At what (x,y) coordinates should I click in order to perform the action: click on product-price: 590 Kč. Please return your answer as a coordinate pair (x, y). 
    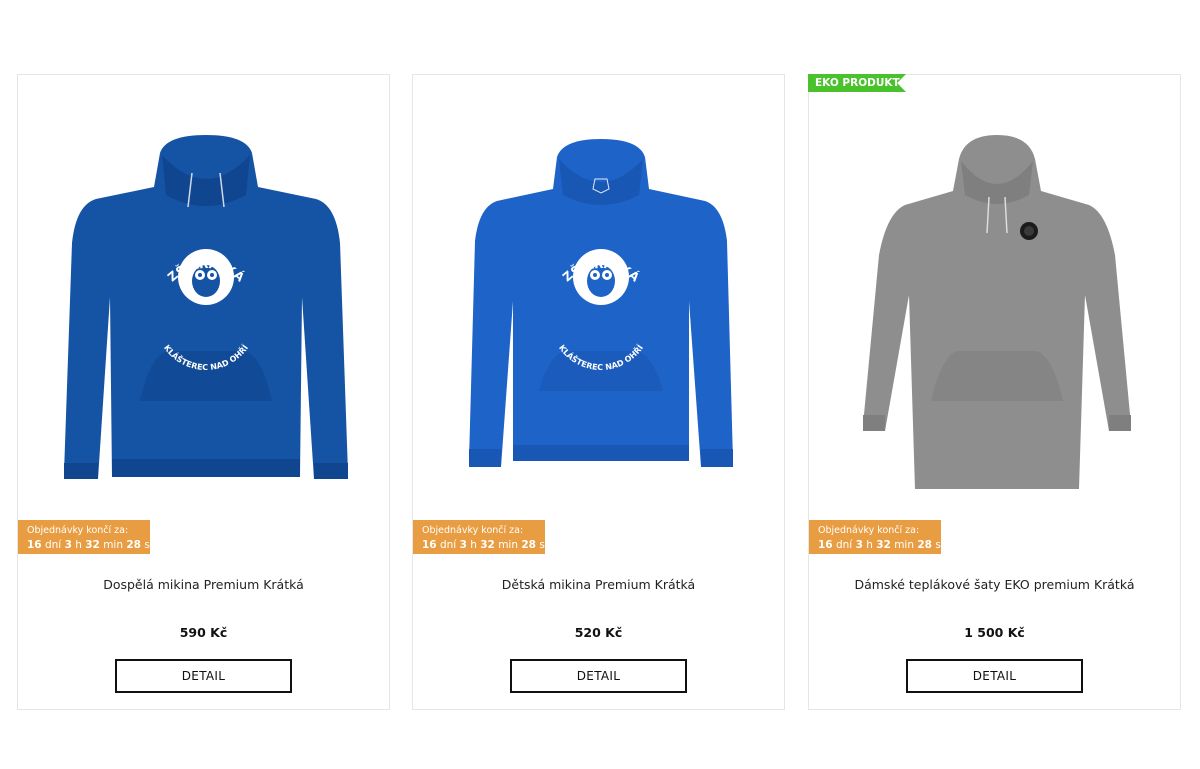
    Looking at the image, I should click on (203, 632).